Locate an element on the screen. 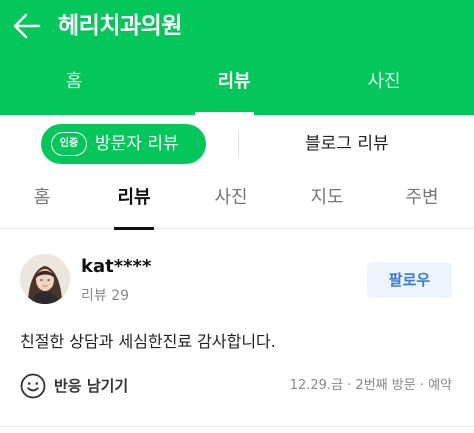 The width and height of the screenshot is (474, 433). top-tab-home: 홈 is located at coordinates (74, 84).